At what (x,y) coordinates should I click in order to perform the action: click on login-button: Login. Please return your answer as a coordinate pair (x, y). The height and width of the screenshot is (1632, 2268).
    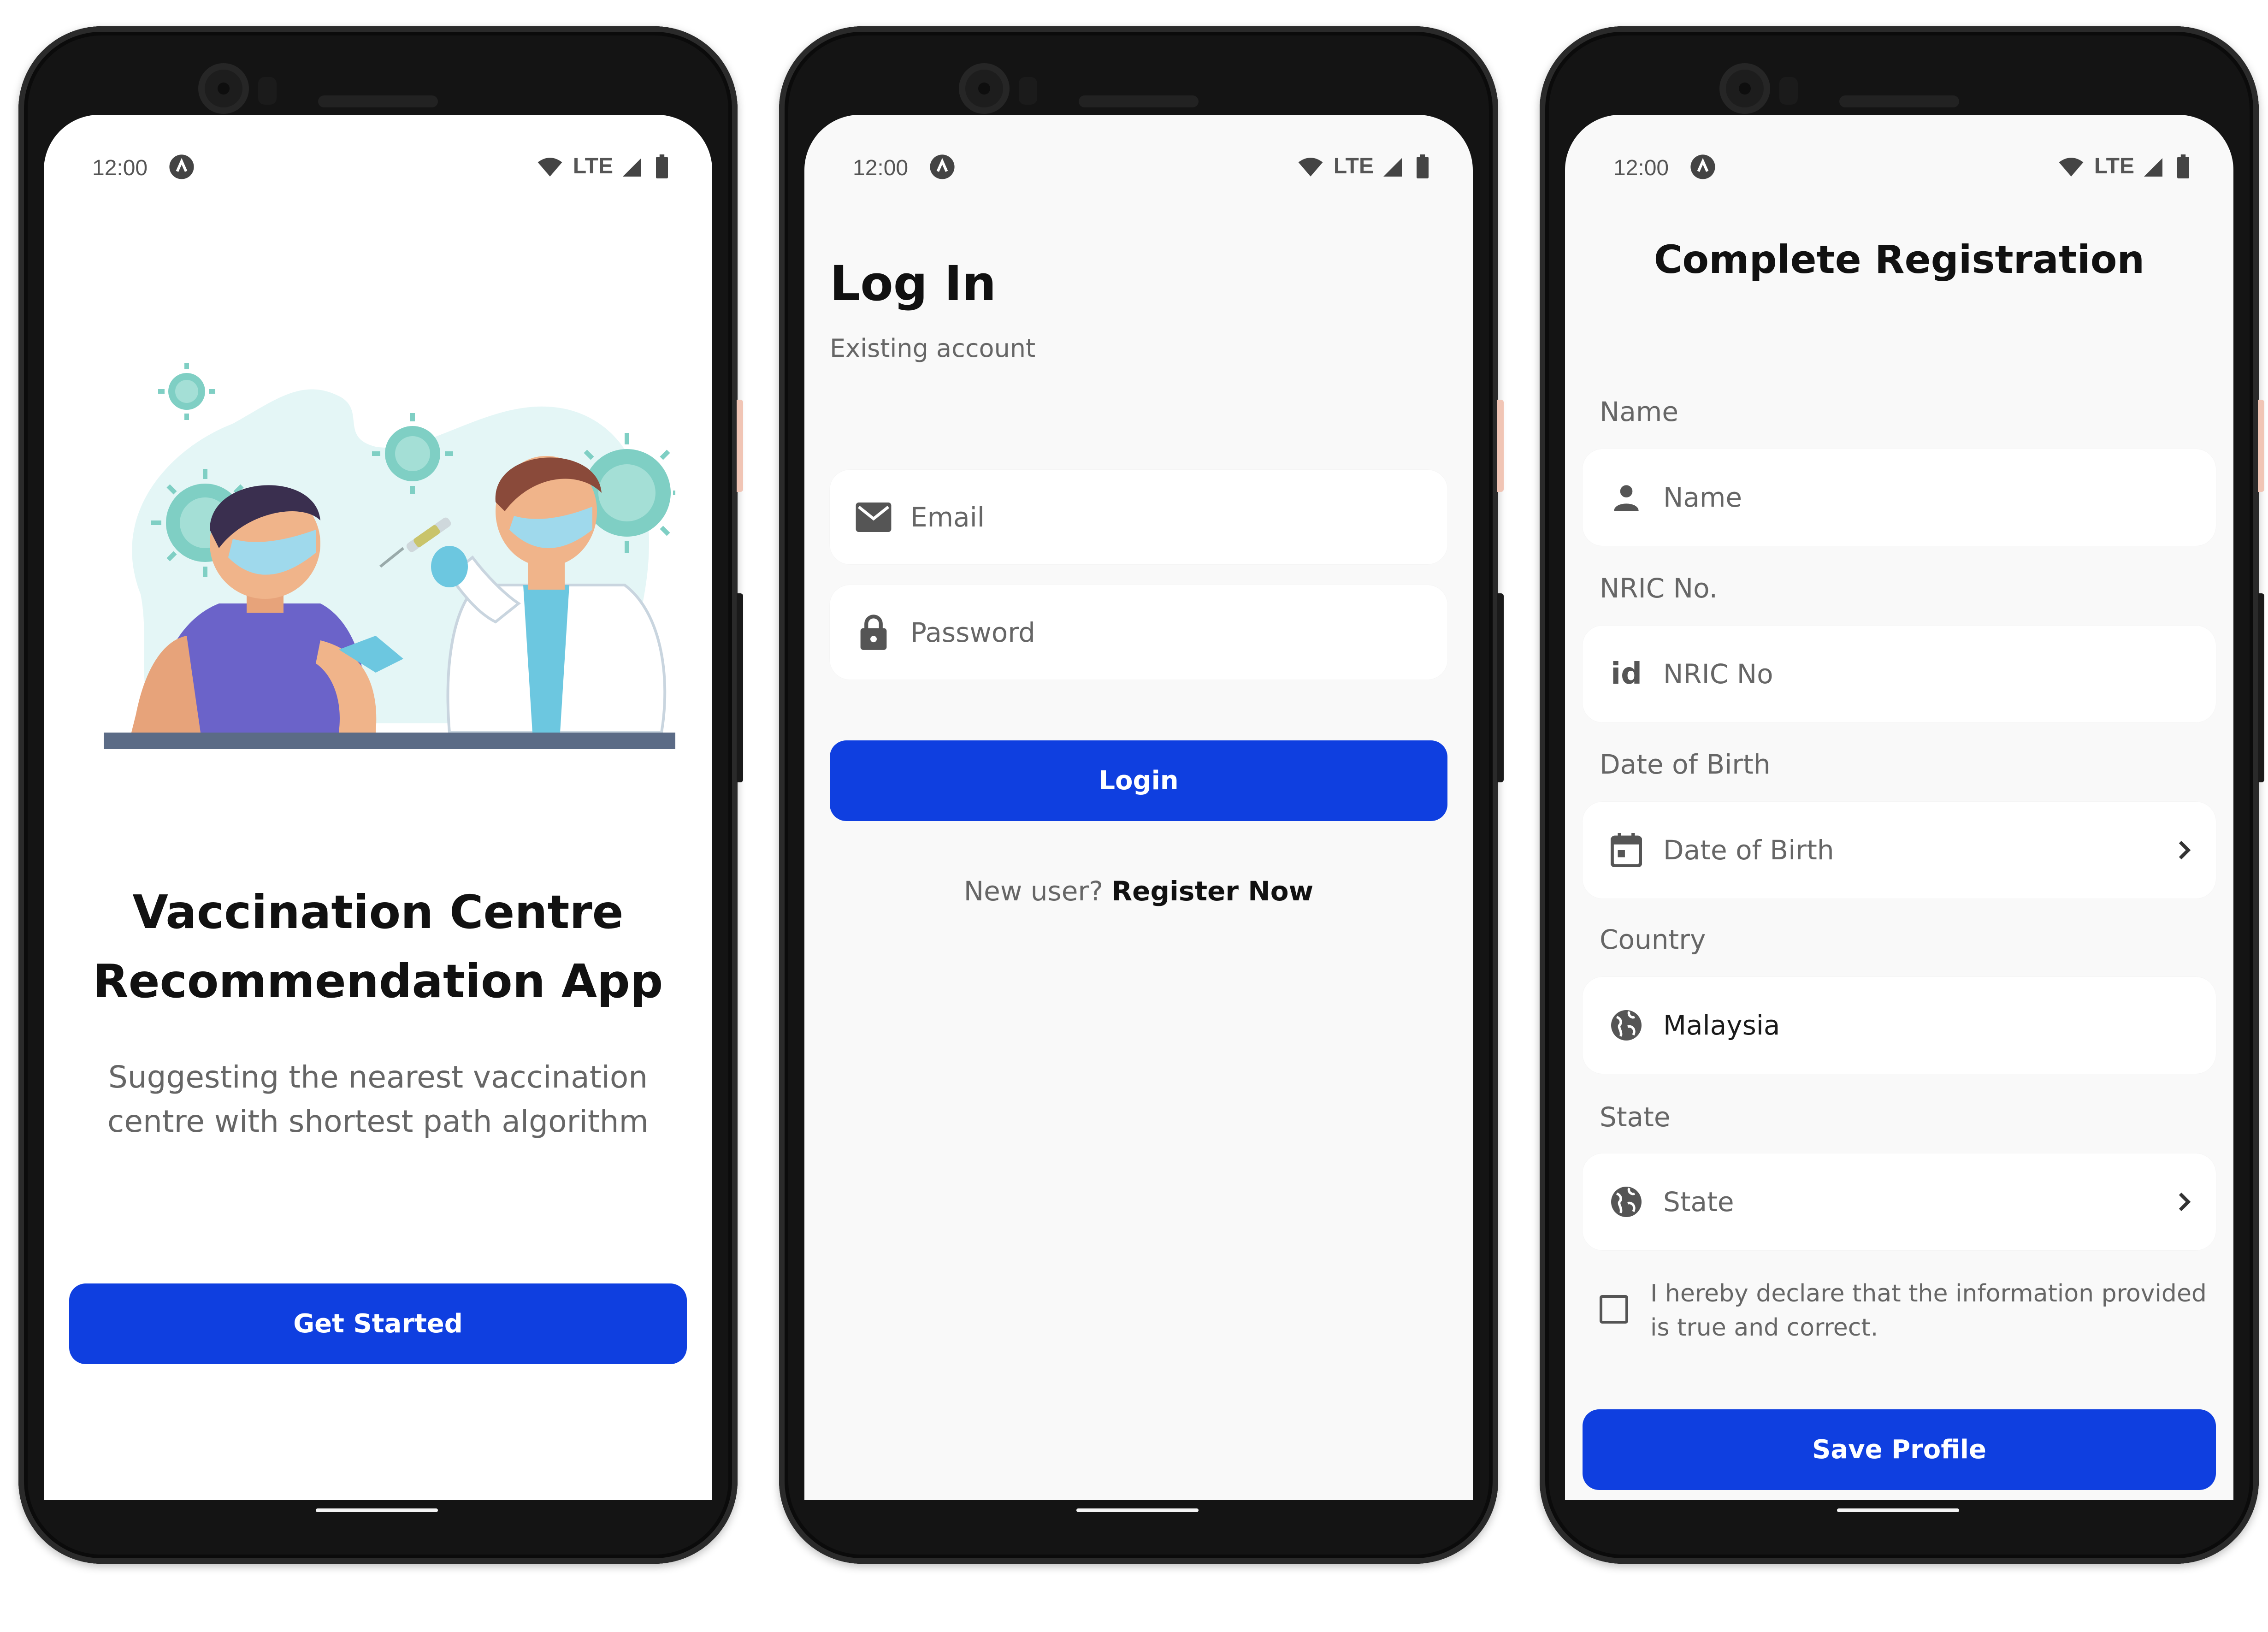
    Looking at the image, I should click on (1138, 780).